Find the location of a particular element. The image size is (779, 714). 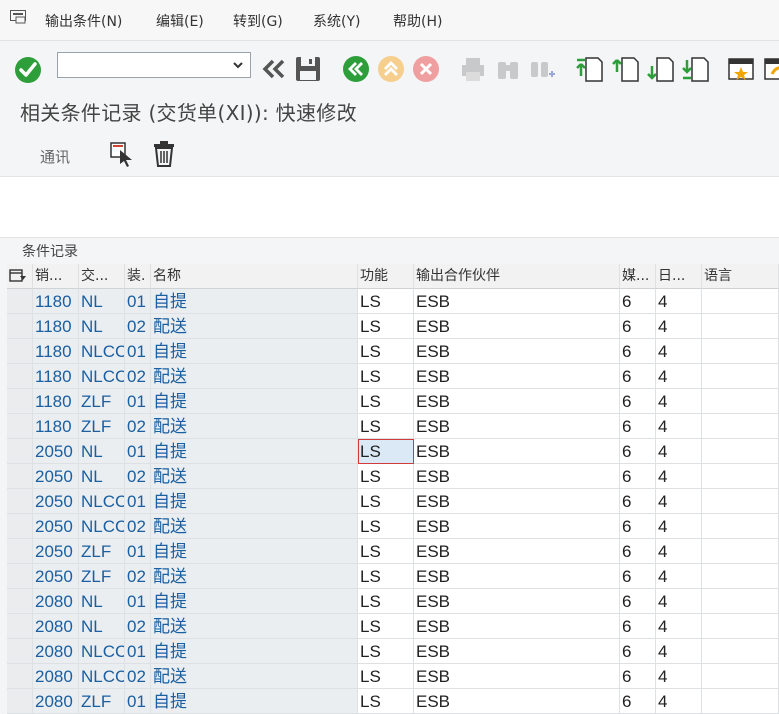

command-field is located at coordinates (154, 65).